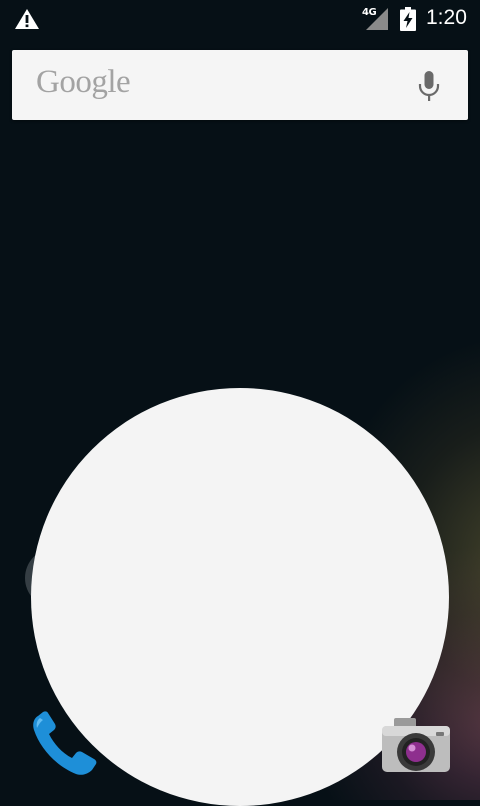 The image size is (480, 806). What do you see at coordinates (83, 82) in the screenshot?
I see `google-logo: Google` at bounding box center [83, 82].